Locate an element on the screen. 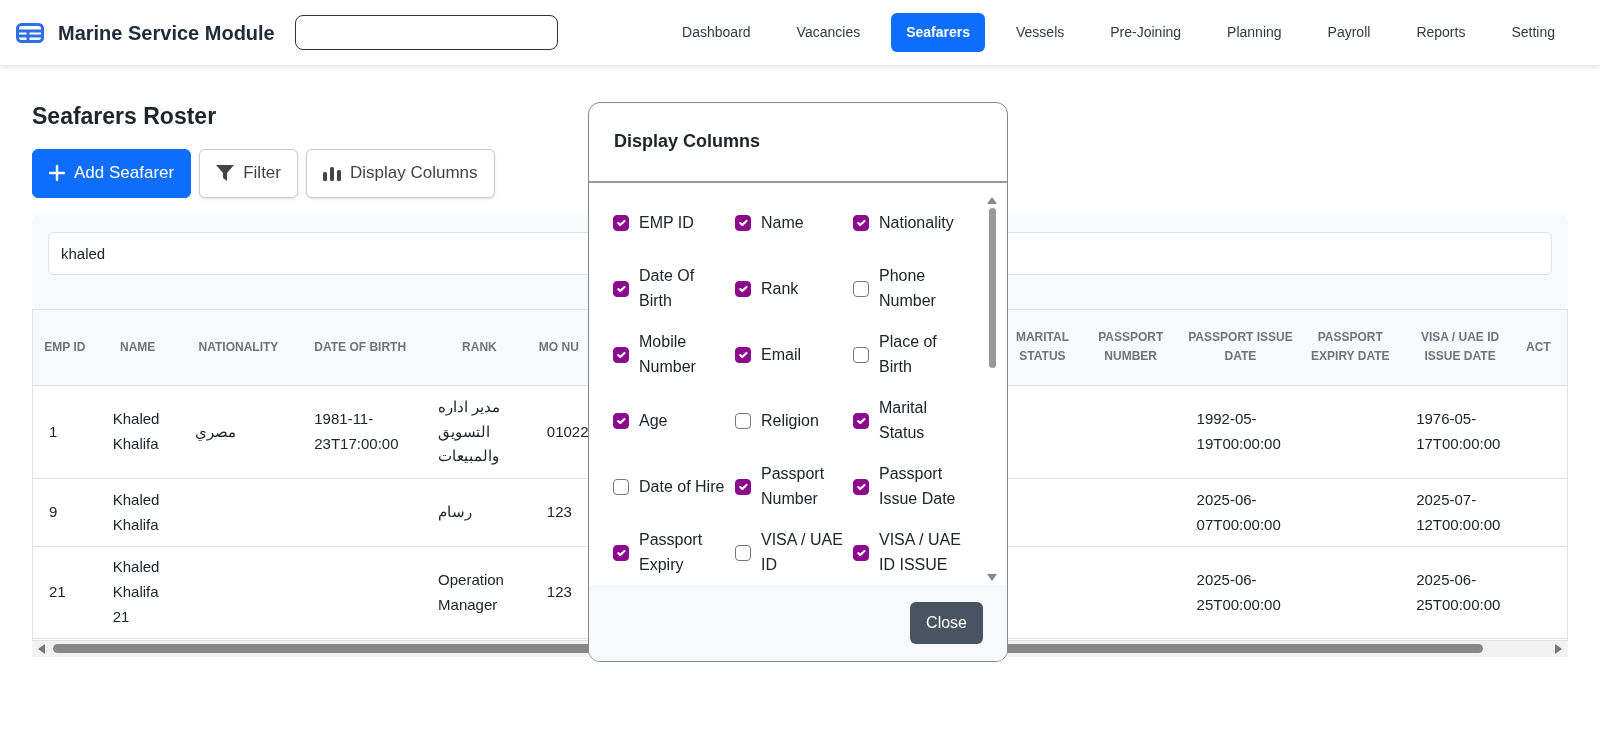 The width and height of the screenshot is (1600, 743). column-header: PASSPORT NUMBER is located at coordinates (1130, 347).